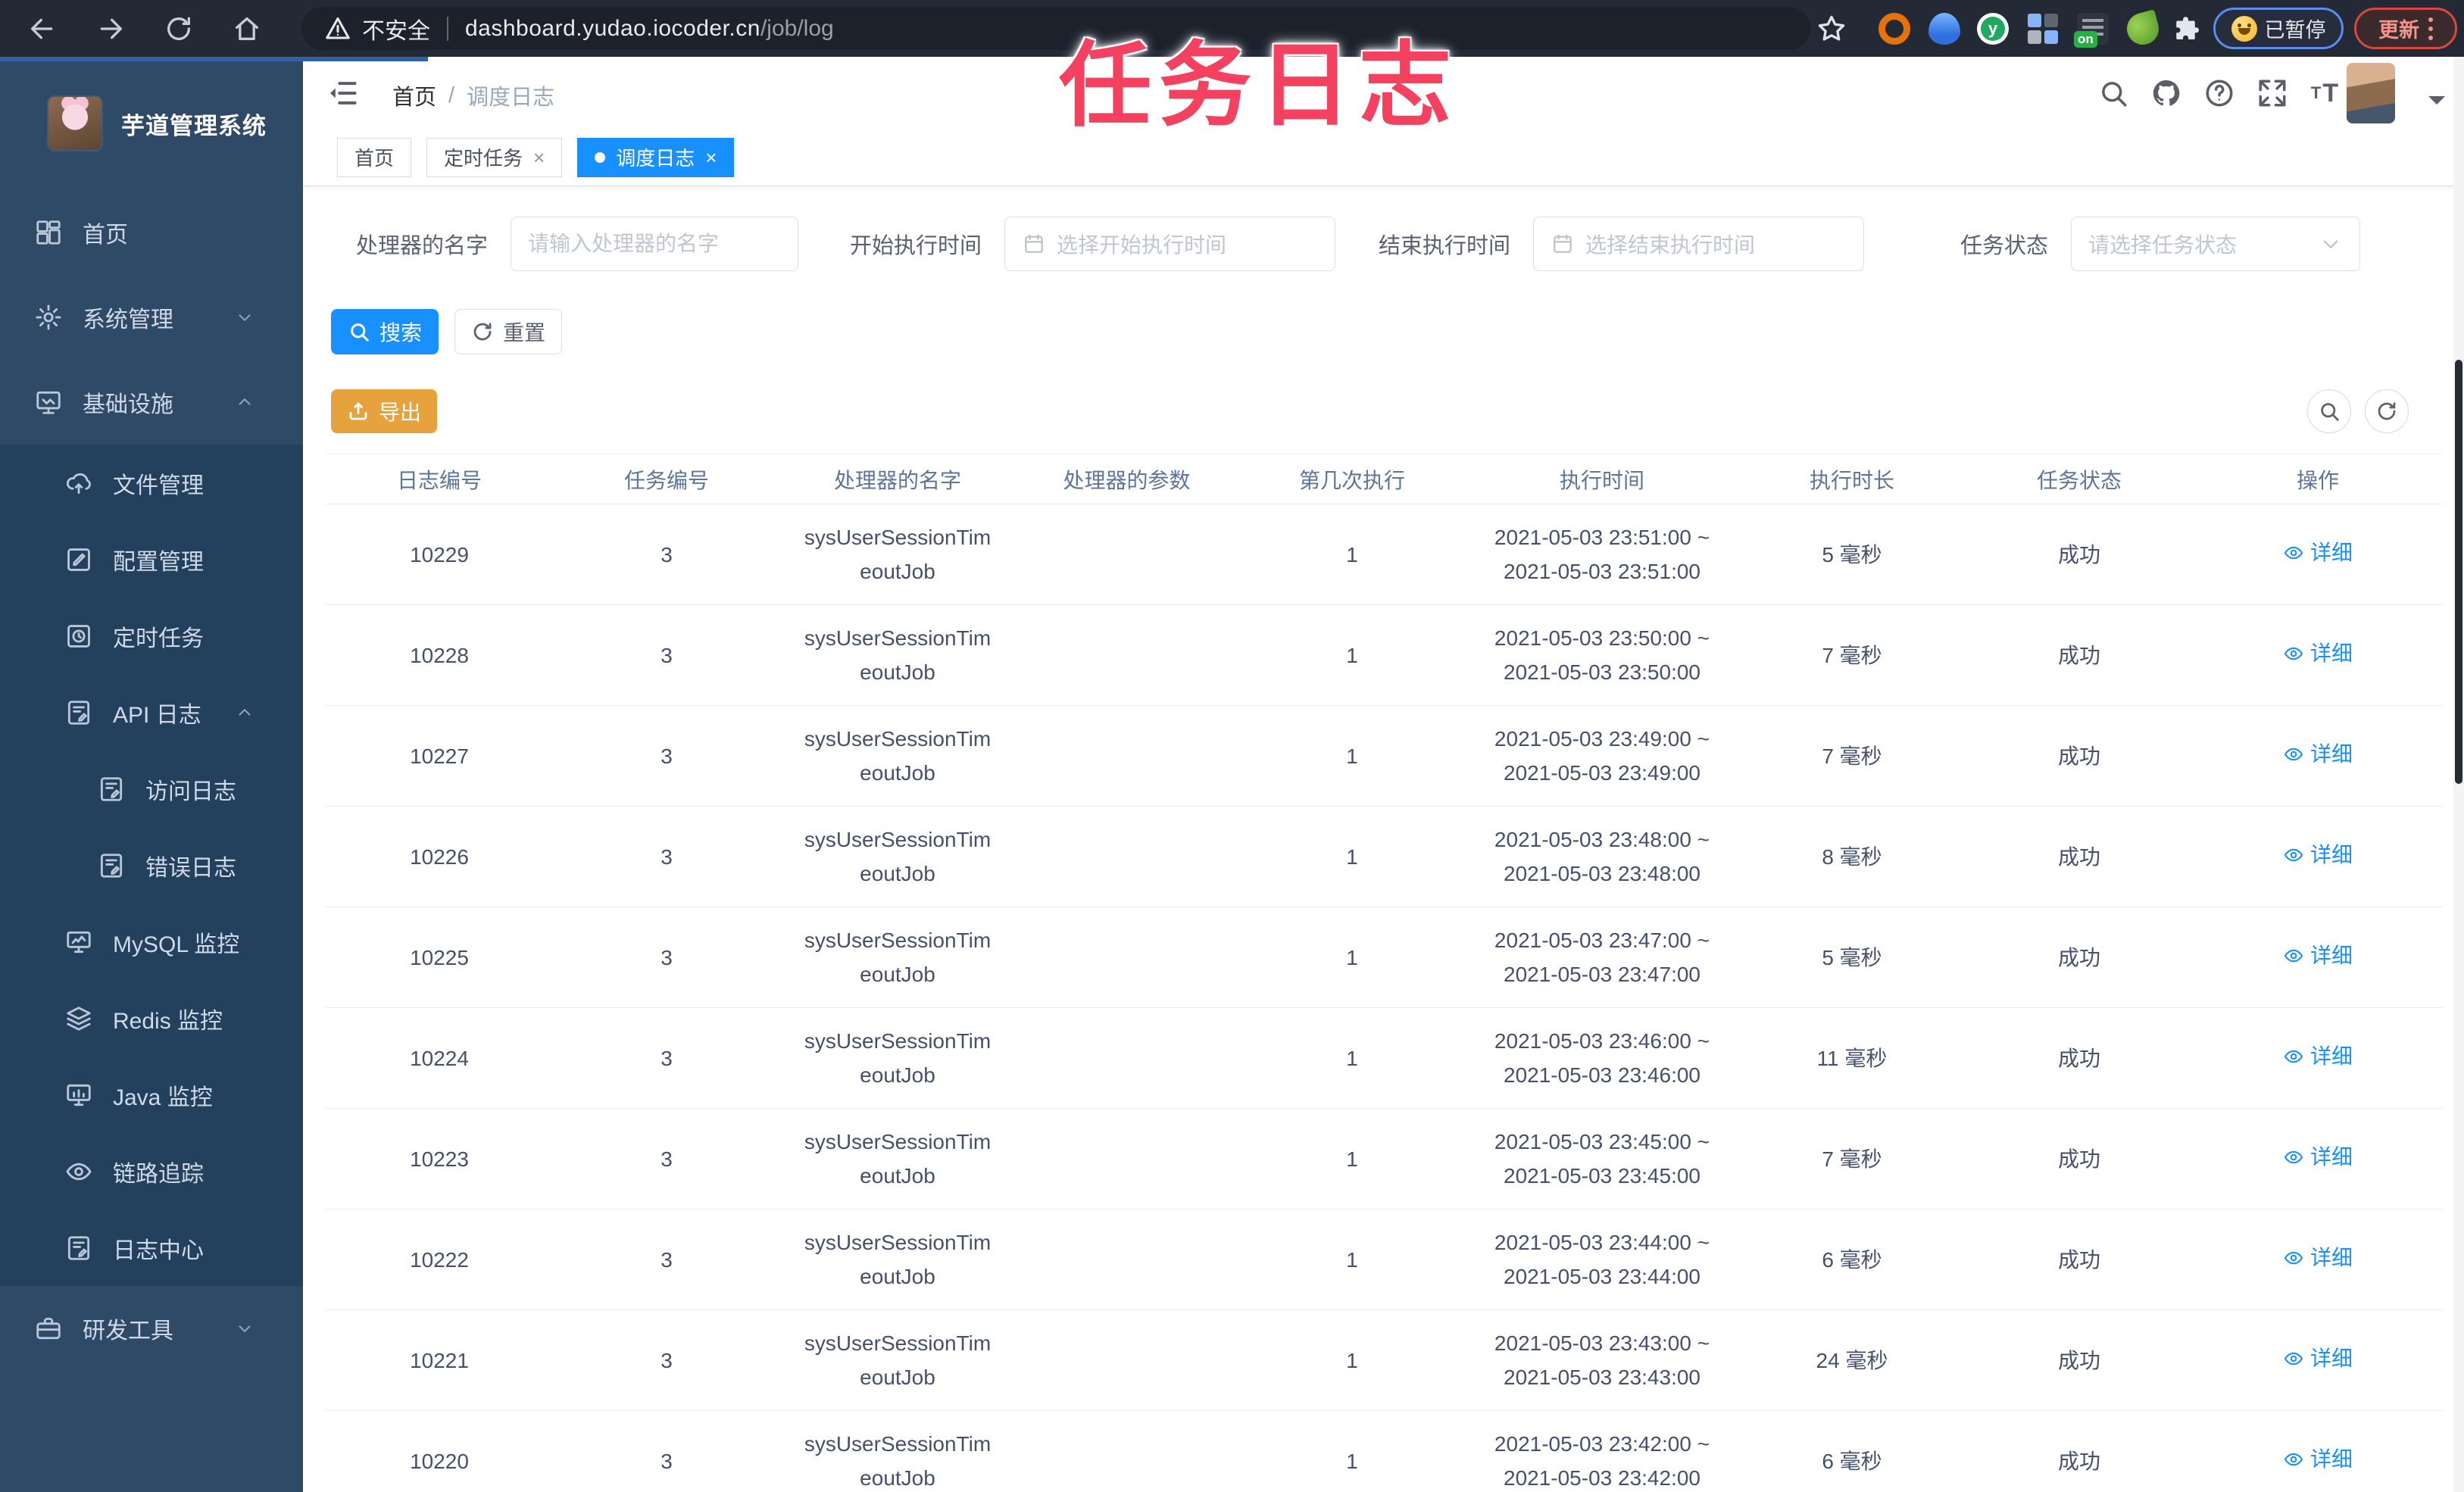 This screenshot has height=1492, width=2464. What do you see at coordinates (151, 1019) in the screenshot?
I see `sidebar-item-redis-monitor: Redis 监控` at bounding box center [151, 1019].